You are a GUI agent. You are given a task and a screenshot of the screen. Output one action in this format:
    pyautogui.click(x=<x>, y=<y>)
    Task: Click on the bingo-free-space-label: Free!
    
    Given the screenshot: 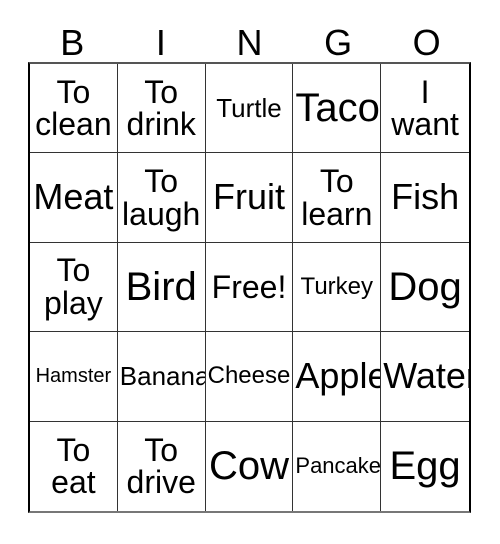 What is the action you would take?
    pyautogui.click(x=249, y=286)
    